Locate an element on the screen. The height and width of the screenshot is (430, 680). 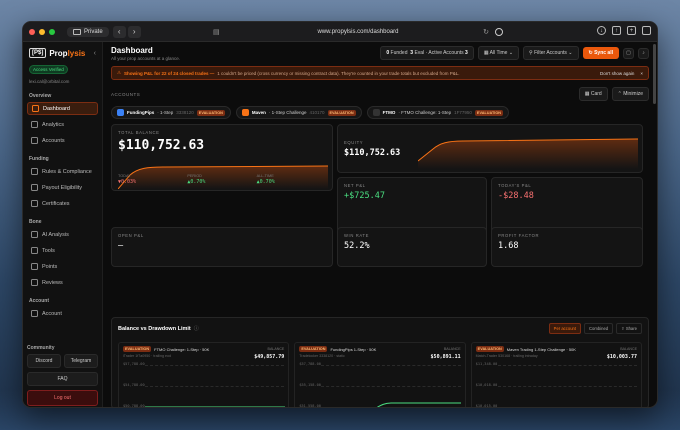
chat-icon: ▢ is located at coordinates (628, 53).